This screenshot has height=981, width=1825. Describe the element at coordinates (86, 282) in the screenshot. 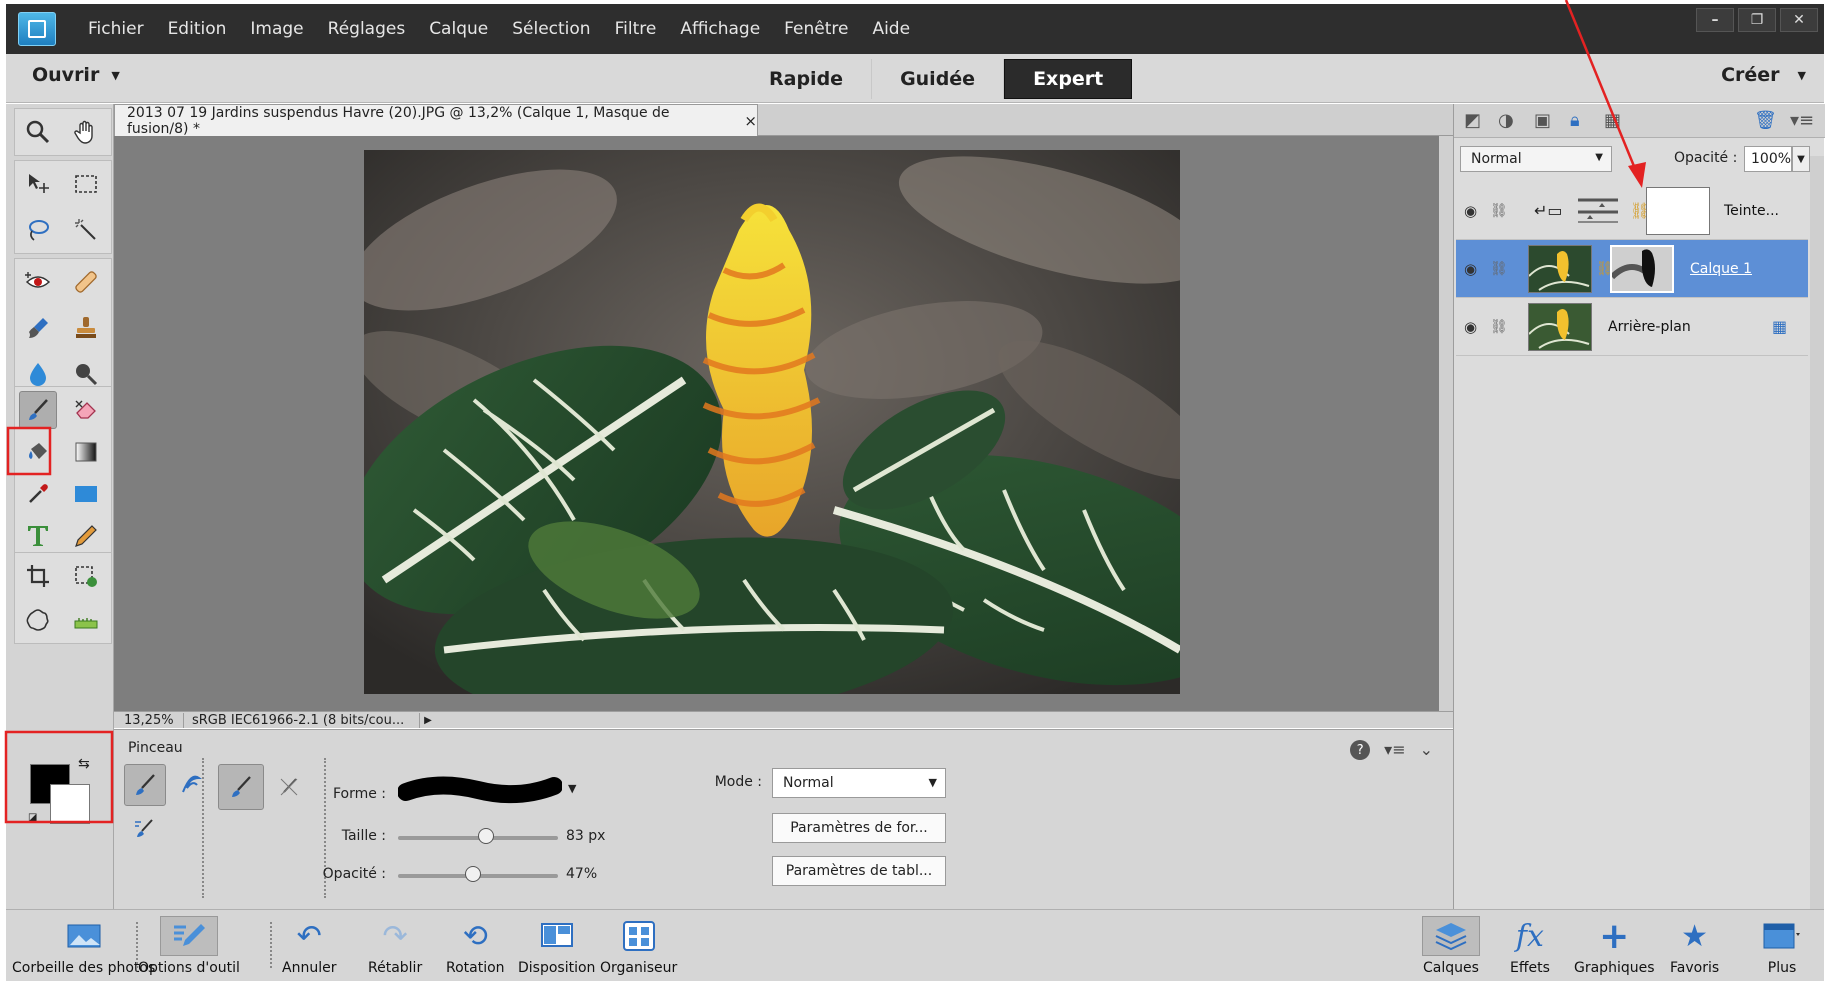

I see `healing-brush-tool-icon` at that location.